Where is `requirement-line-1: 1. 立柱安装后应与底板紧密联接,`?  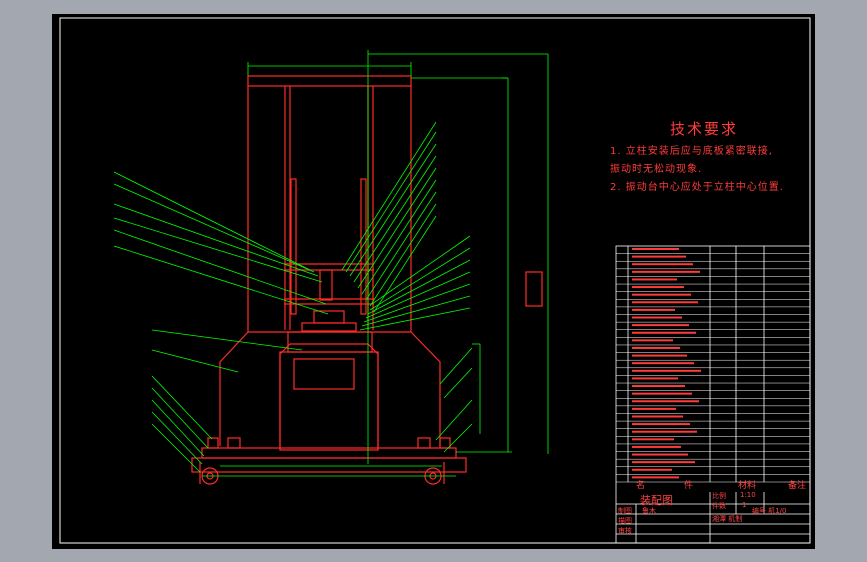
requirement-line-1: 1. 立柱安装后应与底板紧密联接, is located at coordinates (691, 151).